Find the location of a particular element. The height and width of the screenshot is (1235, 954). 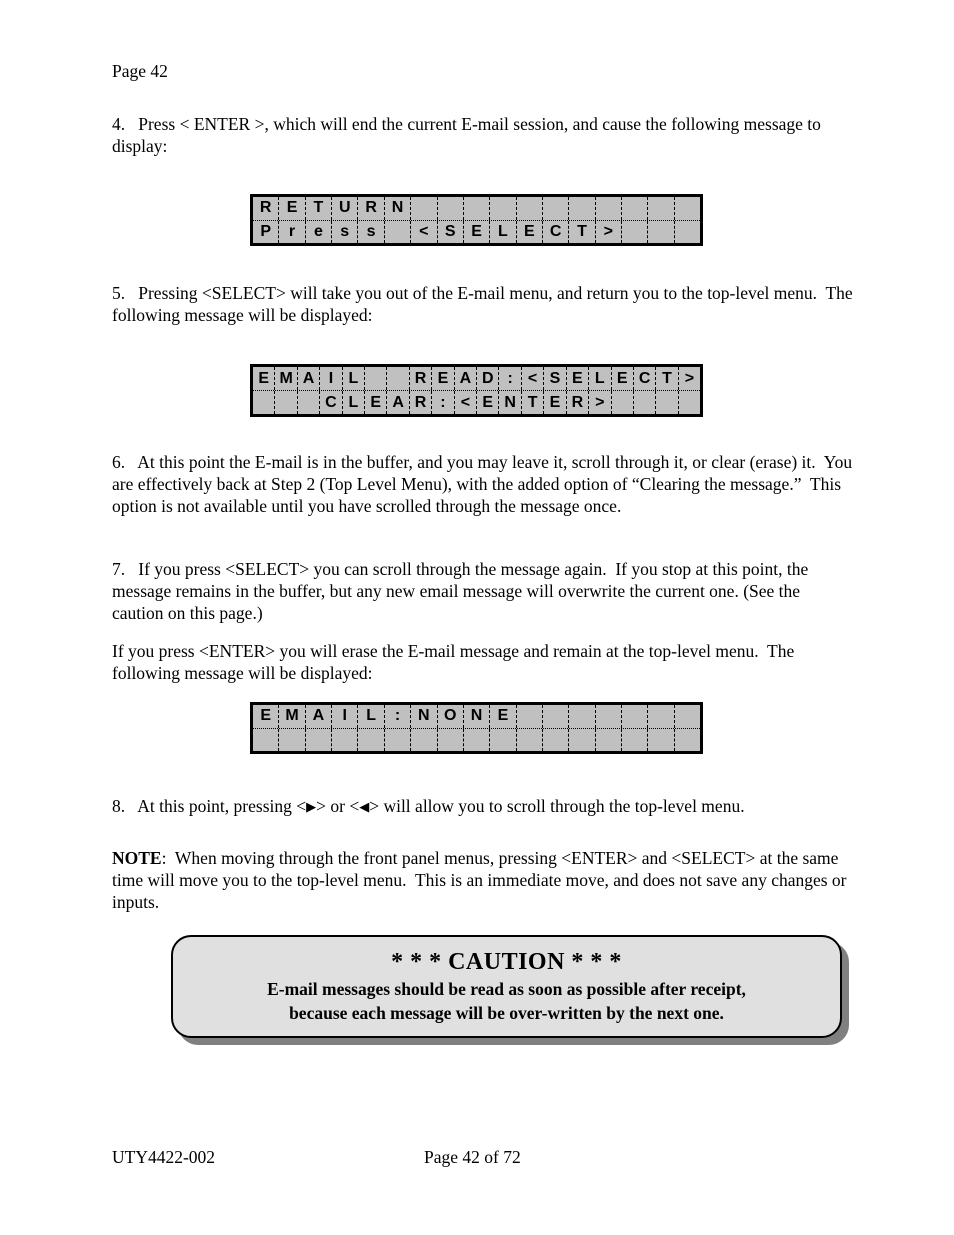

lcd-cell: I is located at coordinates (345, 716).